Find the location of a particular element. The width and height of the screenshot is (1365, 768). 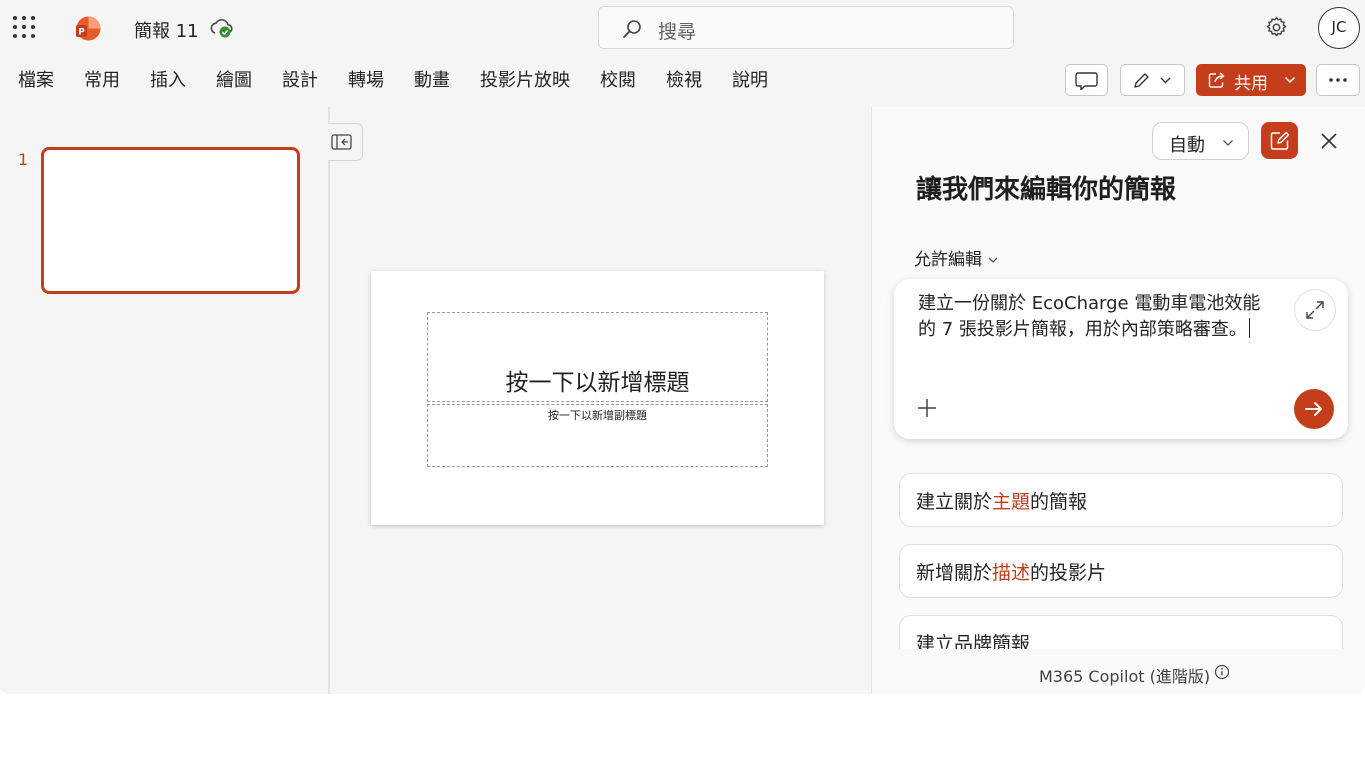

new-chat-icon is located at coordinates (1280, 140).